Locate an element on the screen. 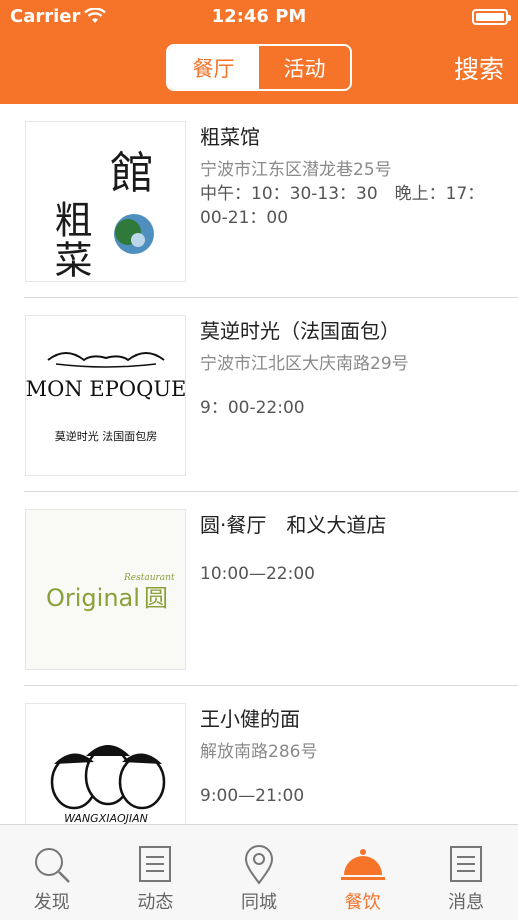  tab-label: 餐饮 is located at coordinates (362, 902).